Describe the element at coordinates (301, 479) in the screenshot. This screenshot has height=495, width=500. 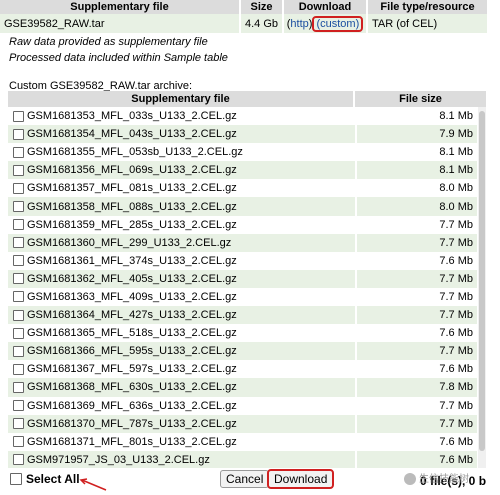
I see `download-button: Download` at that location.